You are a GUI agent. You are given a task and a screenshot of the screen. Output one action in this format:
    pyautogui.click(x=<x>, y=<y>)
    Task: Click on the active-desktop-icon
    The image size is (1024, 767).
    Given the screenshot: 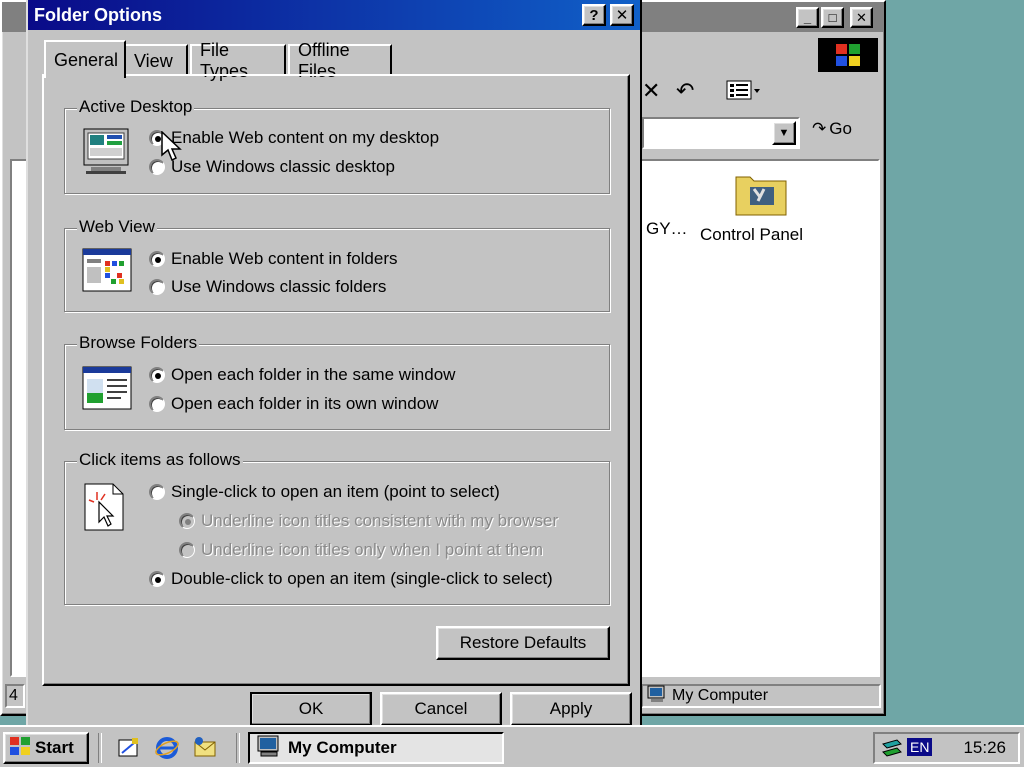 What is the action you would take?
    pyautogui.click(x=107, y=150)
    